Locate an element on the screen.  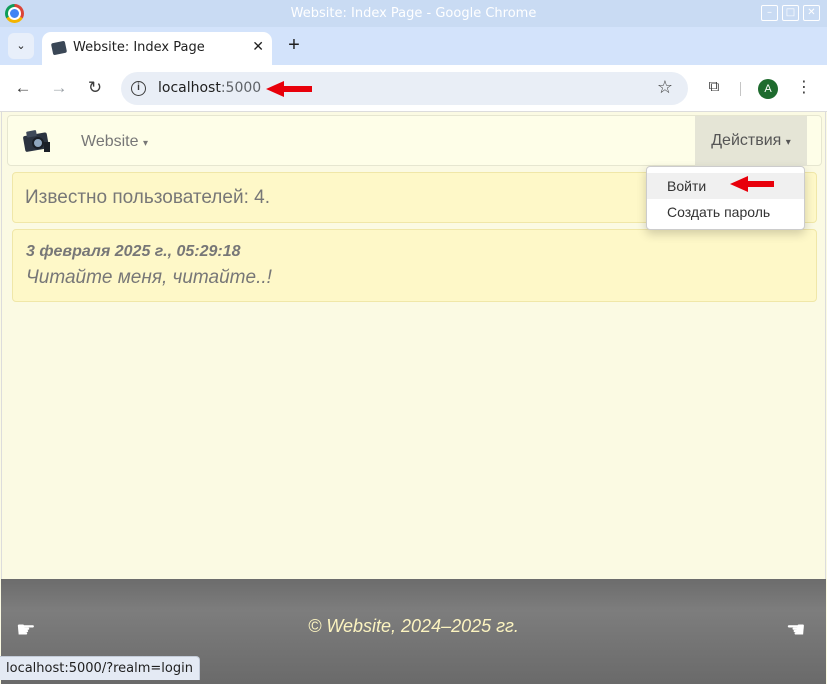
footer-copyright: © Website, 2024–2025 гг. is located at coordinates (413, 626).